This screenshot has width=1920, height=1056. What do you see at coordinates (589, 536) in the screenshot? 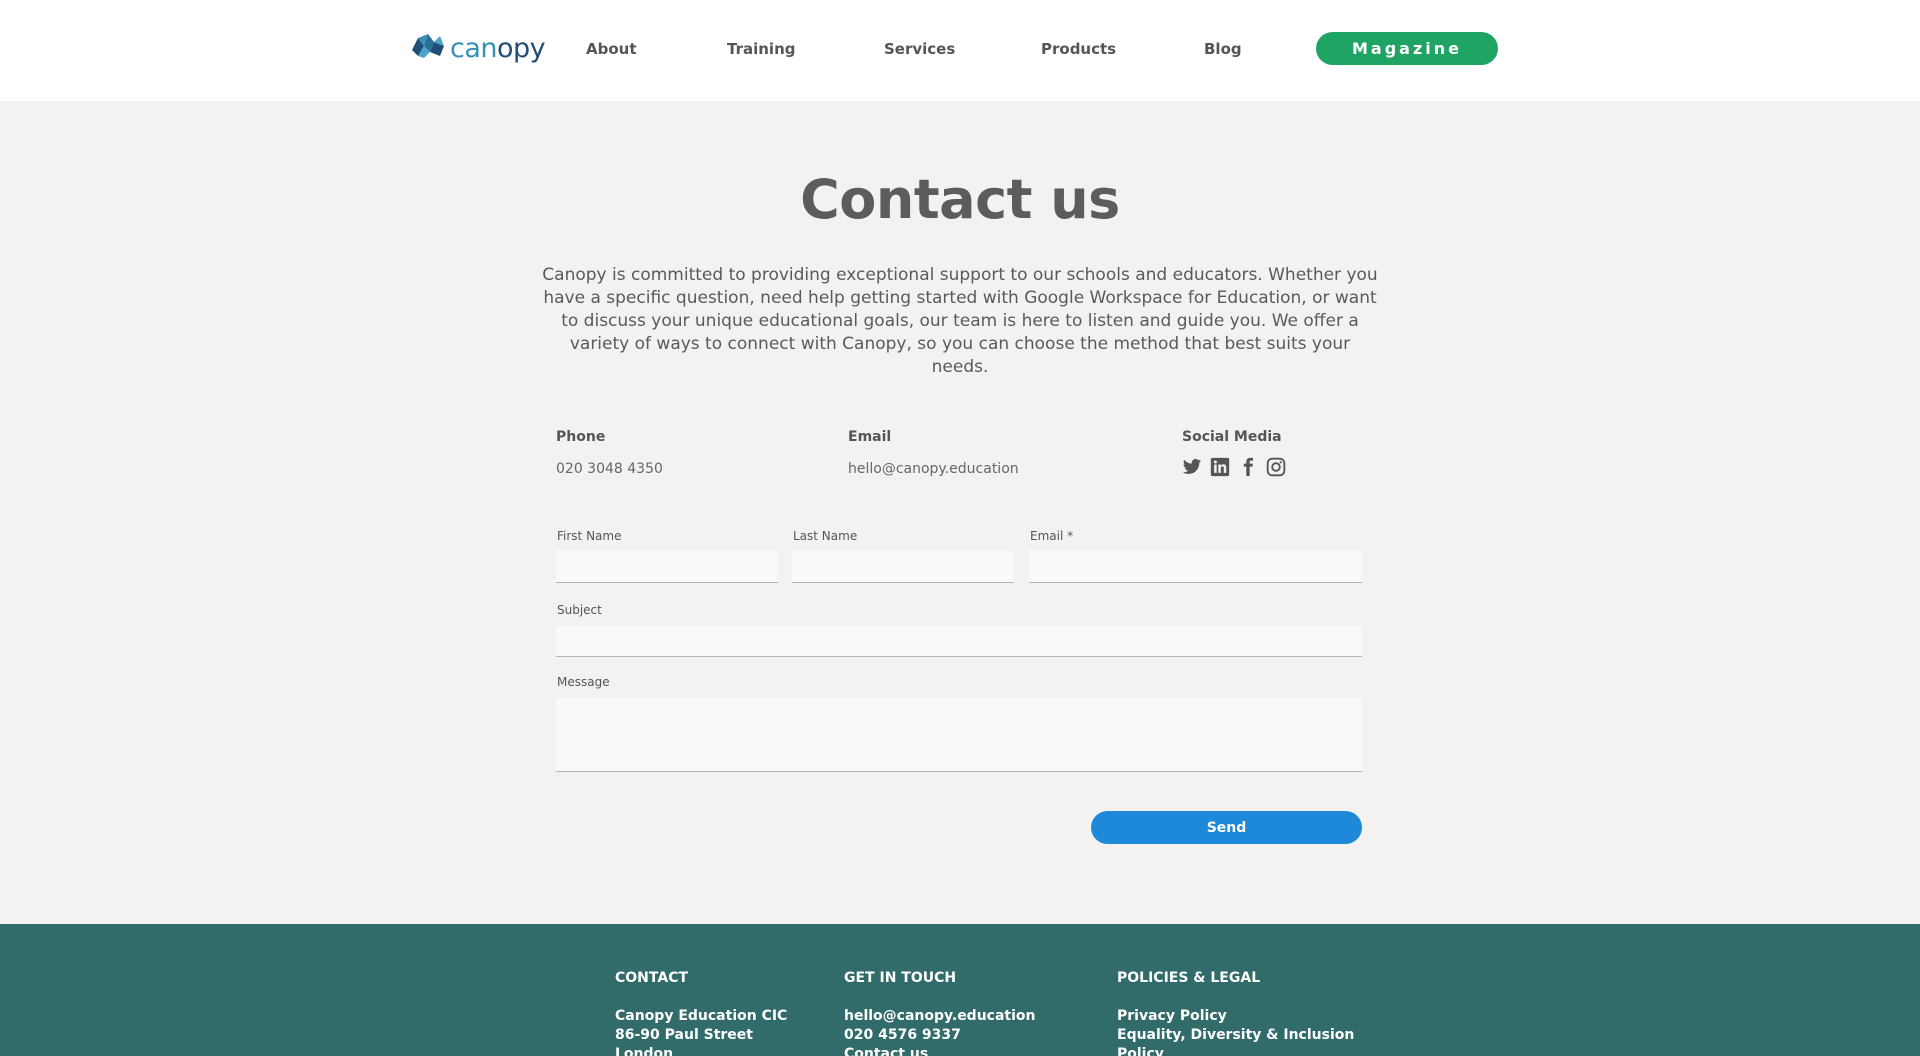
I see `first-name-label: First Name` at bounding box center [589, 536].